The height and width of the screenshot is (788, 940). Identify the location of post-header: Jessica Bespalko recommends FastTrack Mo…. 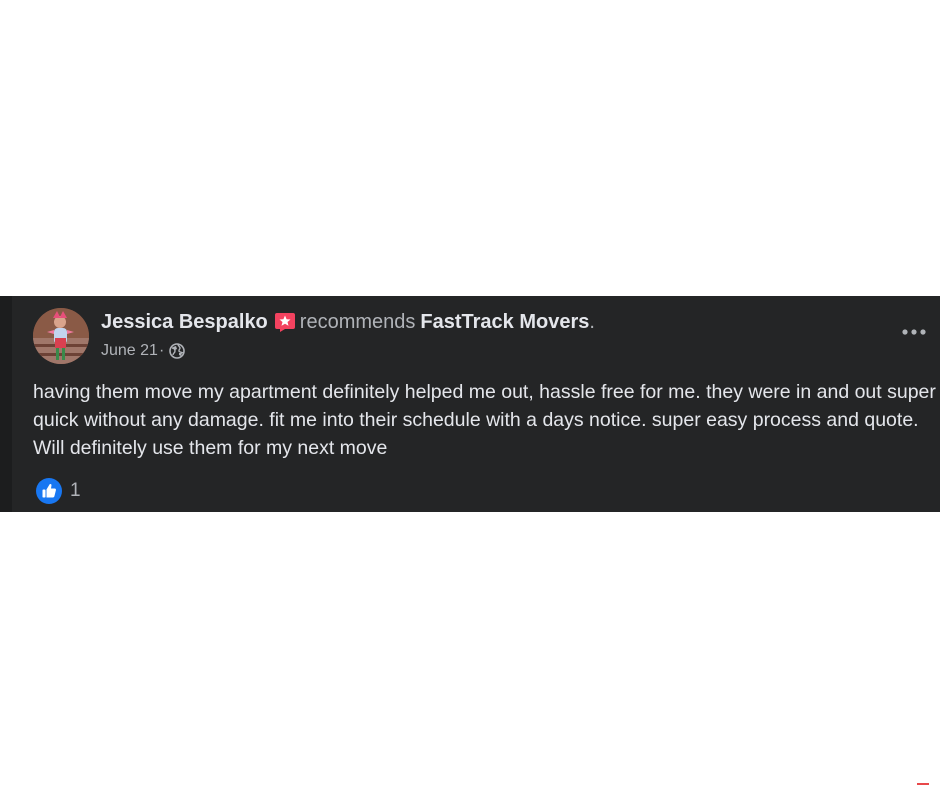
(348, 322).